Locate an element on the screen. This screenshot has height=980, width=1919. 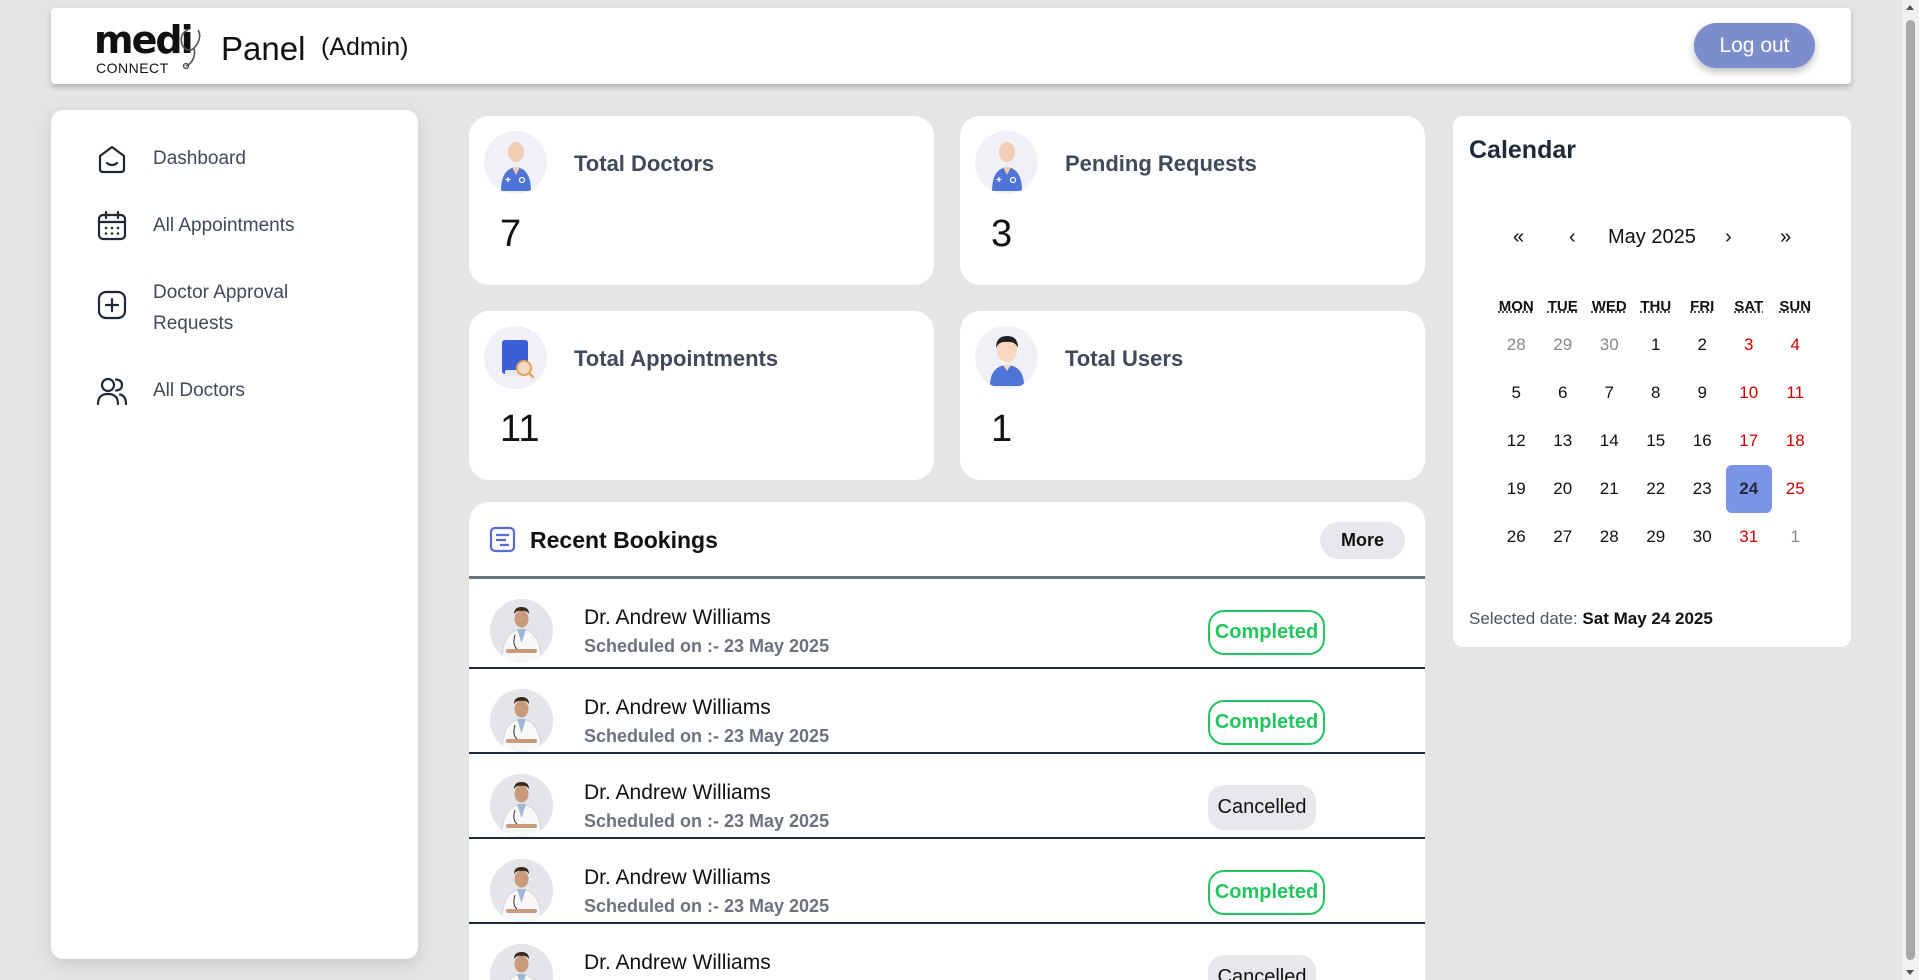
calendar-day: 17 is located at coordinates (1749, 441).